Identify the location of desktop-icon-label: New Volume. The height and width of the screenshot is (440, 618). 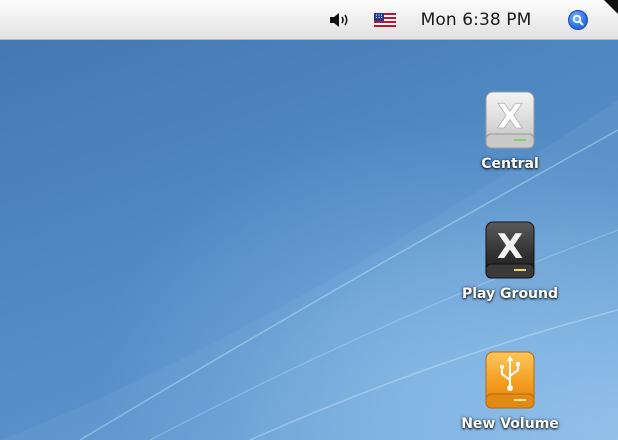
(510, 424).